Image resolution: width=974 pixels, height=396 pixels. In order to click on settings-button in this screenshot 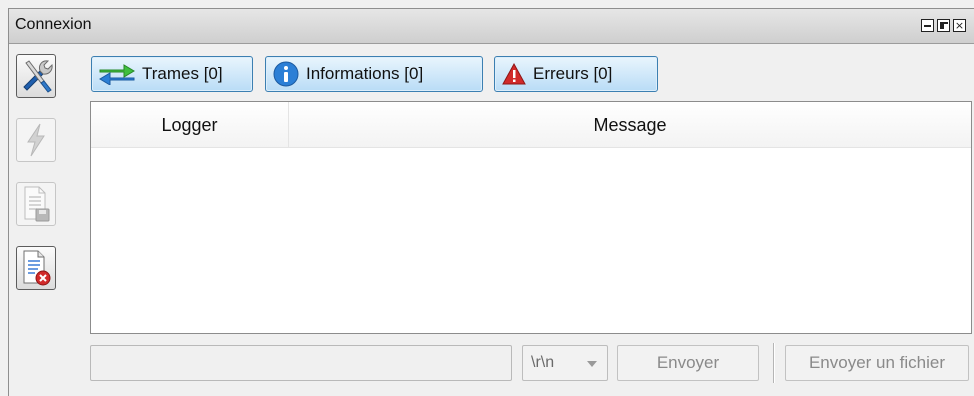, I will do `click(36, 76)`.